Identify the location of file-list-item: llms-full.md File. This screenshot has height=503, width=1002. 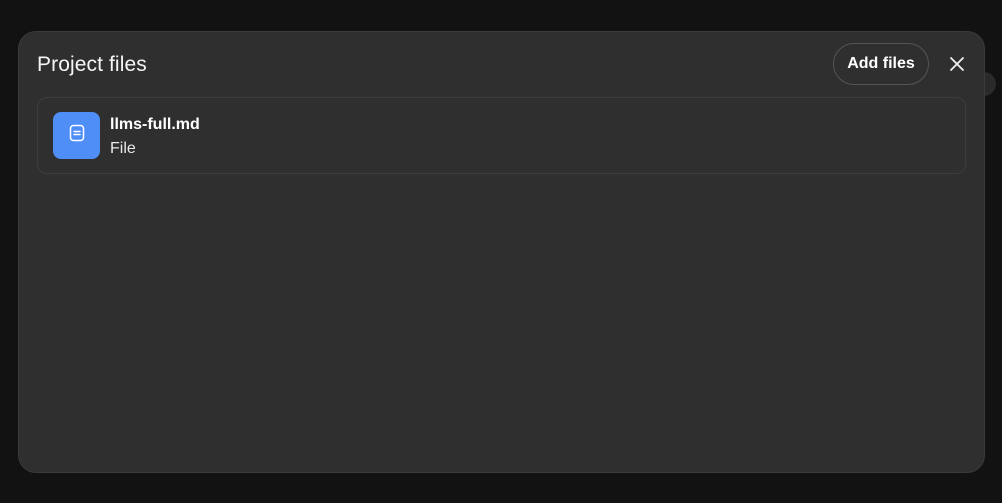
(501, 135).